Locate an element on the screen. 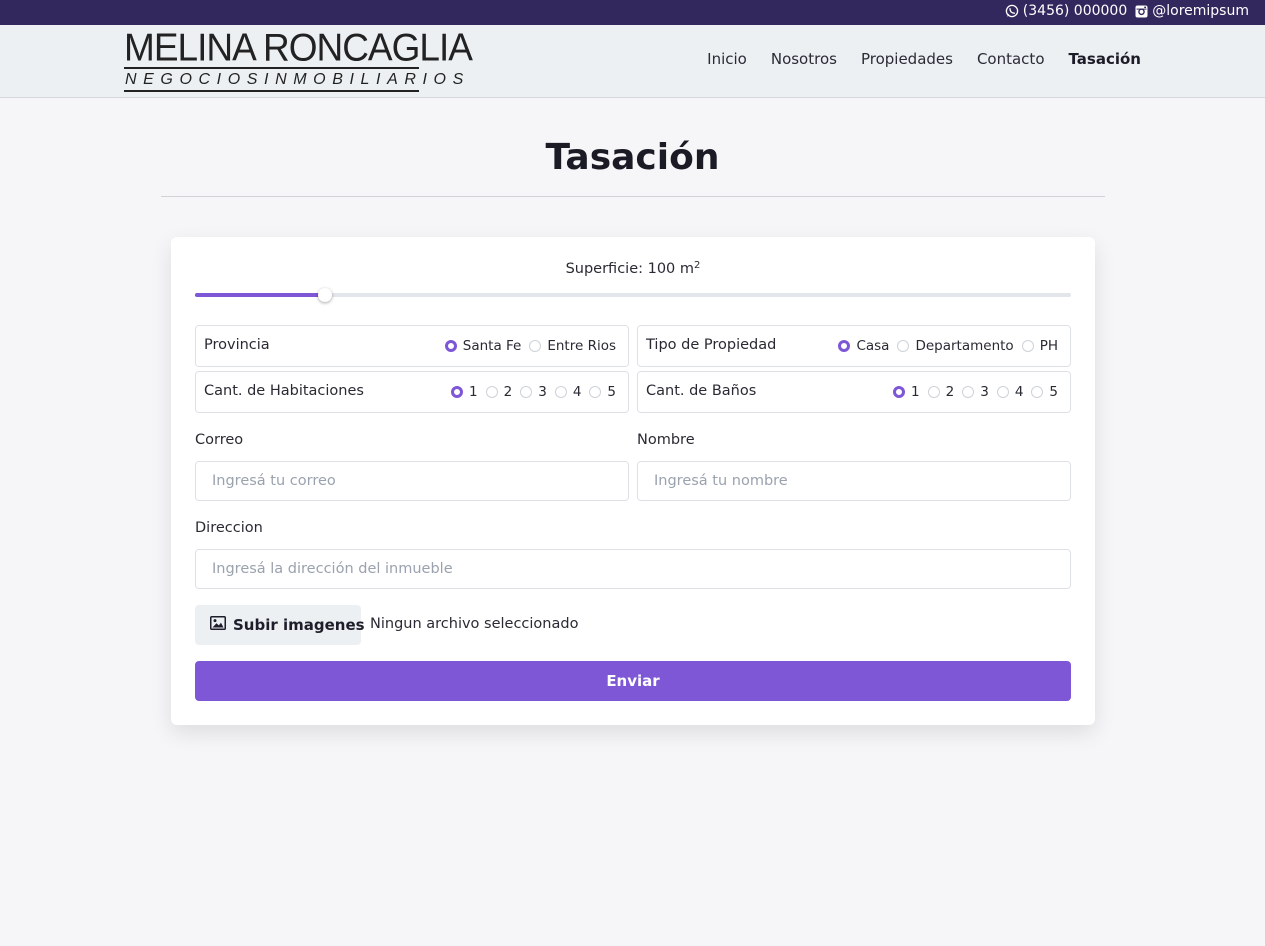 This screenshot has height=946, width=1265. option-label: Departamento is located at coordinates (964, 346).